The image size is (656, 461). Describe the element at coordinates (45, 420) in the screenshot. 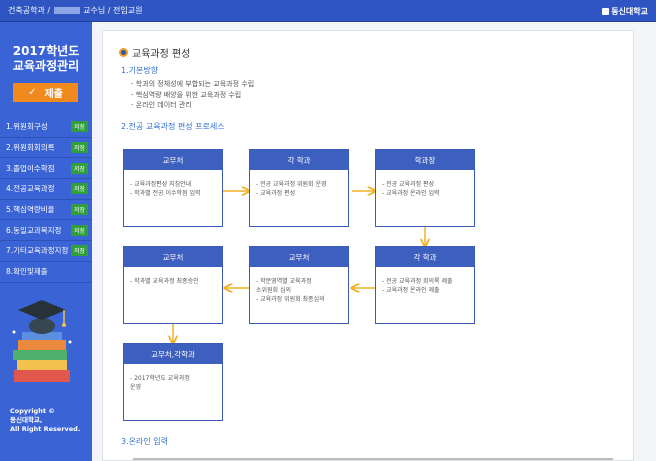

I see `copyright: Copyright © 동신대학교, All Right Reserved.` at that location.